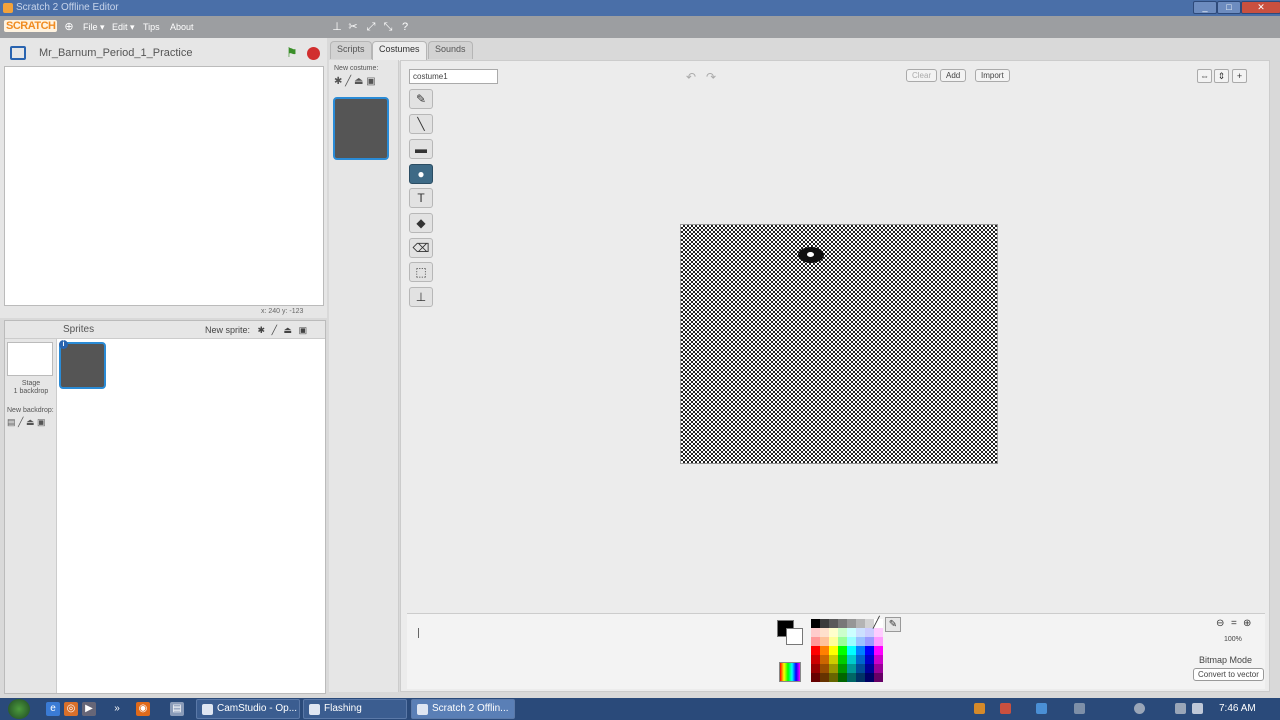 This screenshot has height=720, width=1280. What do you see at coordinates (1005, 708) in the screenshot?
I see `tray-antivirus-icon` at bounding box center [1005, 708].